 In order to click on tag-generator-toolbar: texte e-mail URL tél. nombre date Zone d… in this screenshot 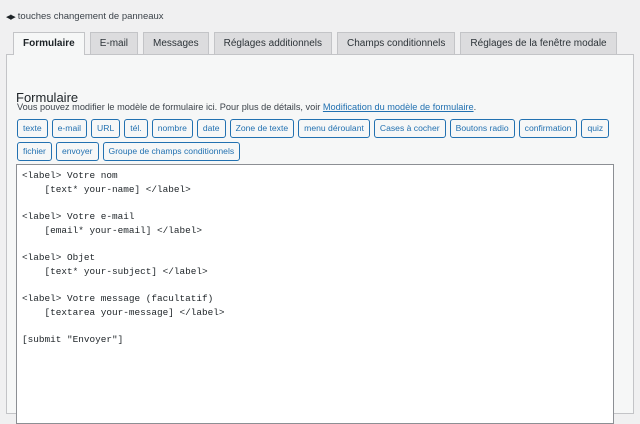, I will do `click(322, 140)`.